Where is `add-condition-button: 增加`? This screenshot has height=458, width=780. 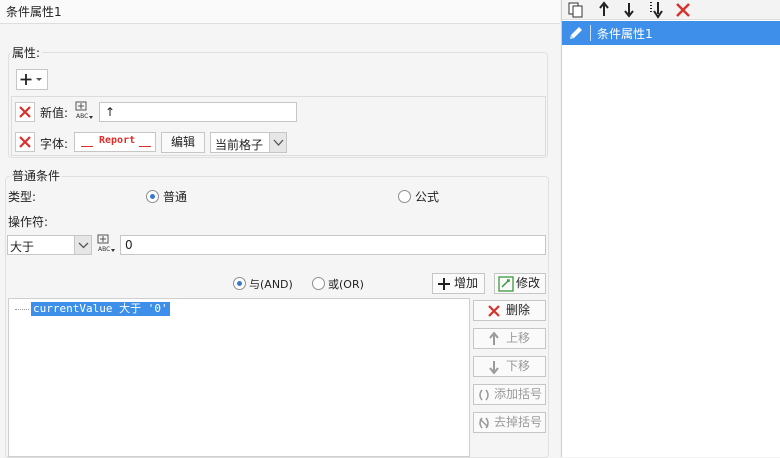 add-condition-button: 增加 is located at coordinates (458, 283).